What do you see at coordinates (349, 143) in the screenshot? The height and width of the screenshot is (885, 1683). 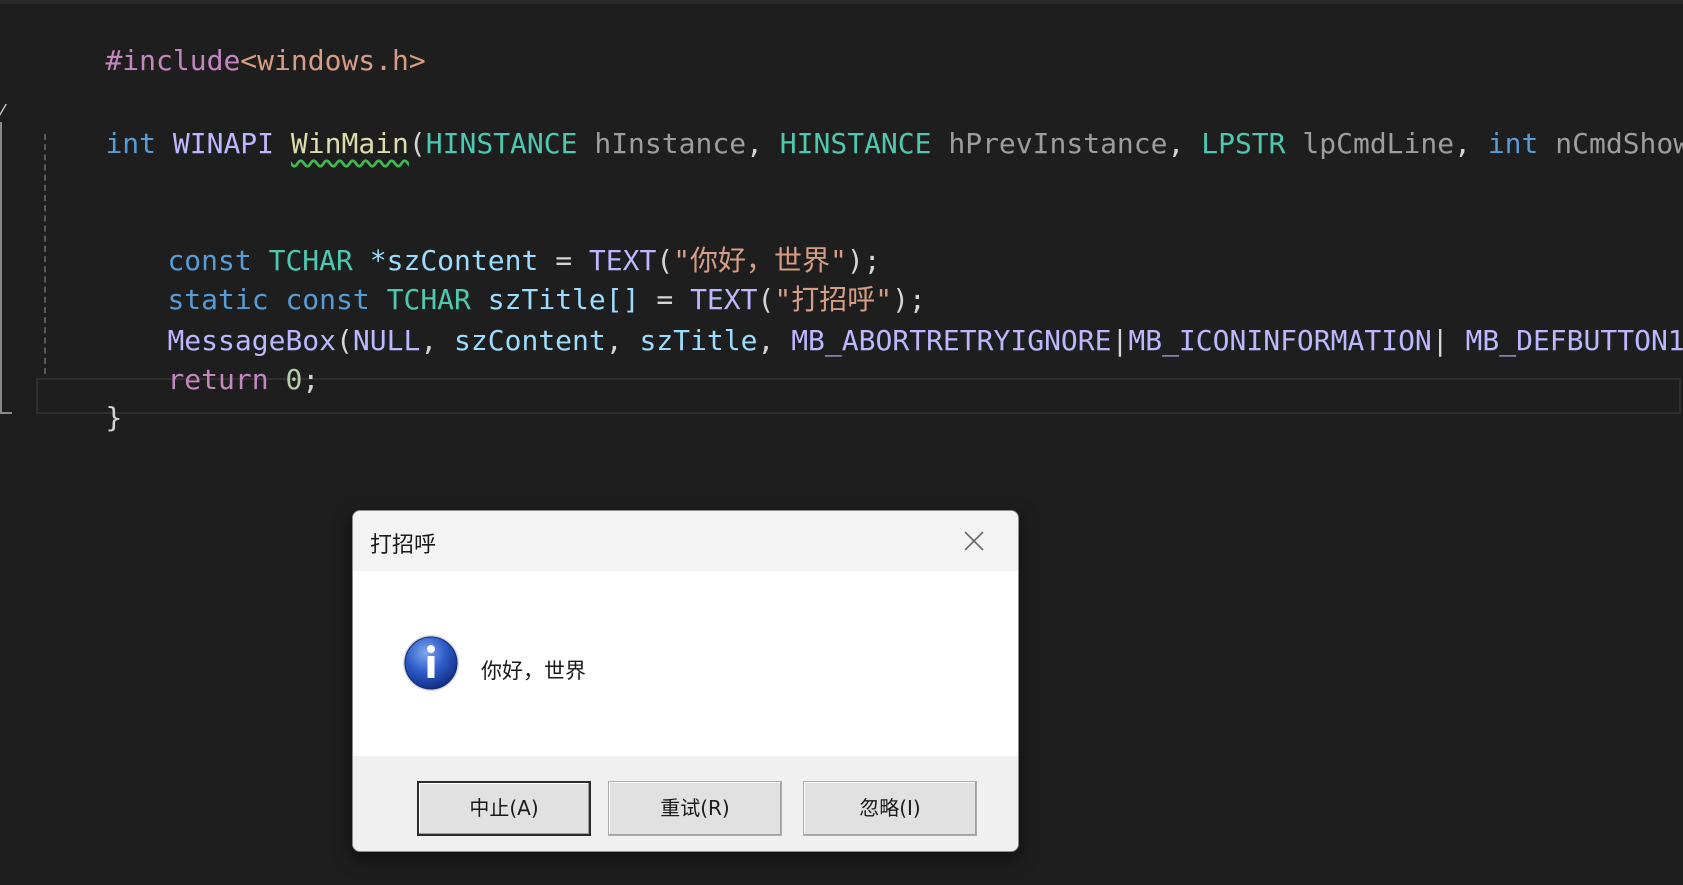 I see `function-winmain: WinMain` at bounding box center [349, 143].